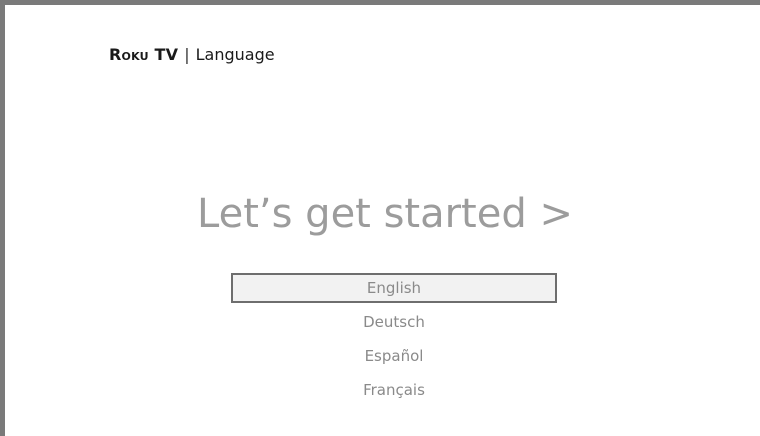 The image size is (760, 436). Describe the element at coordinates (394, 356) in the screenshot. I see `language-option-espanol: Español` at that location.